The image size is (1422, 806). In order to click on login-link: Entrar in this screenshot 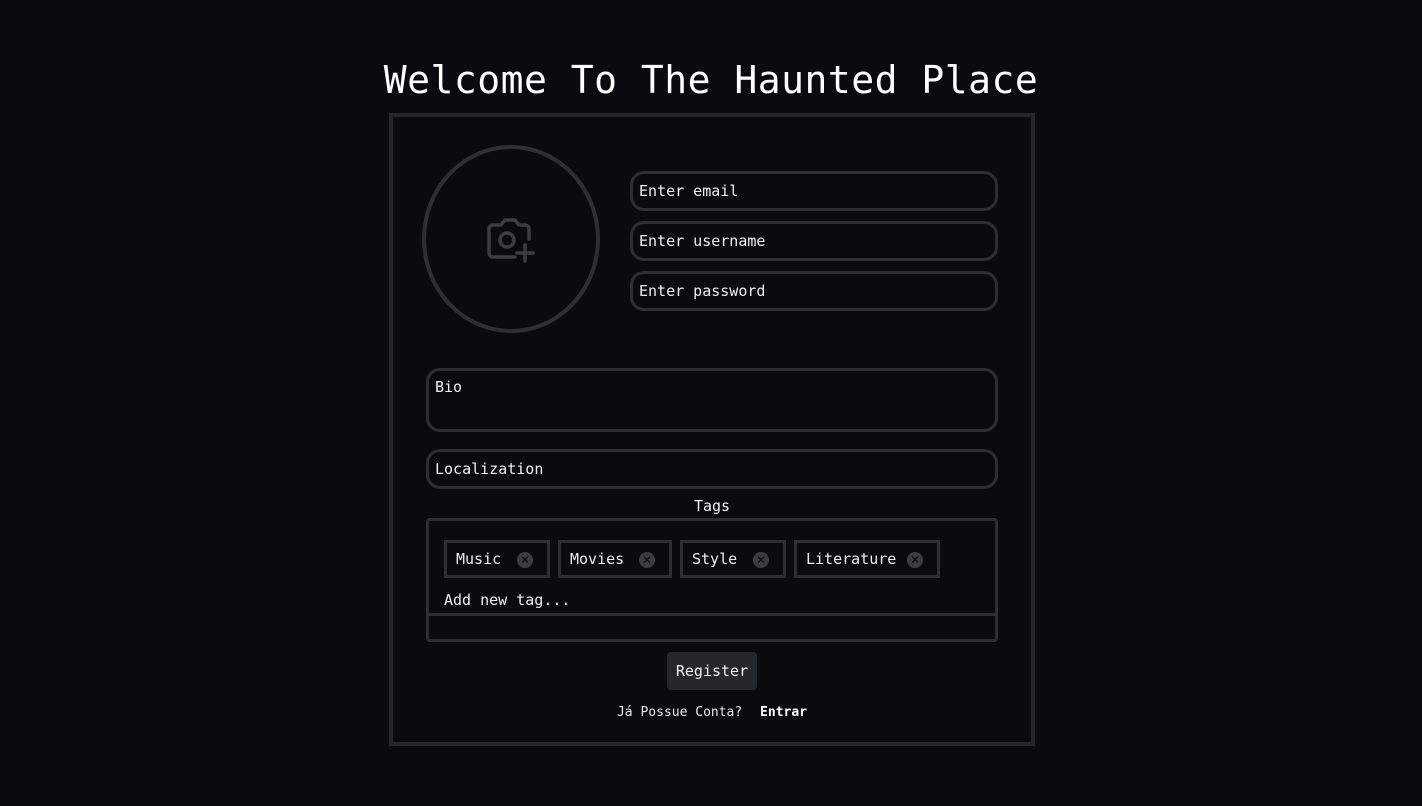, I will do `click(783, 712)`.